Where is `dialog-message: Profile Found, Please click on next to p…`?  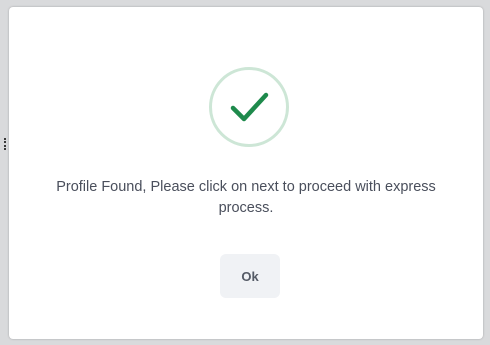
dialog-message: Profile Found, Please click on next to p… is located at coordinates (246, 197).